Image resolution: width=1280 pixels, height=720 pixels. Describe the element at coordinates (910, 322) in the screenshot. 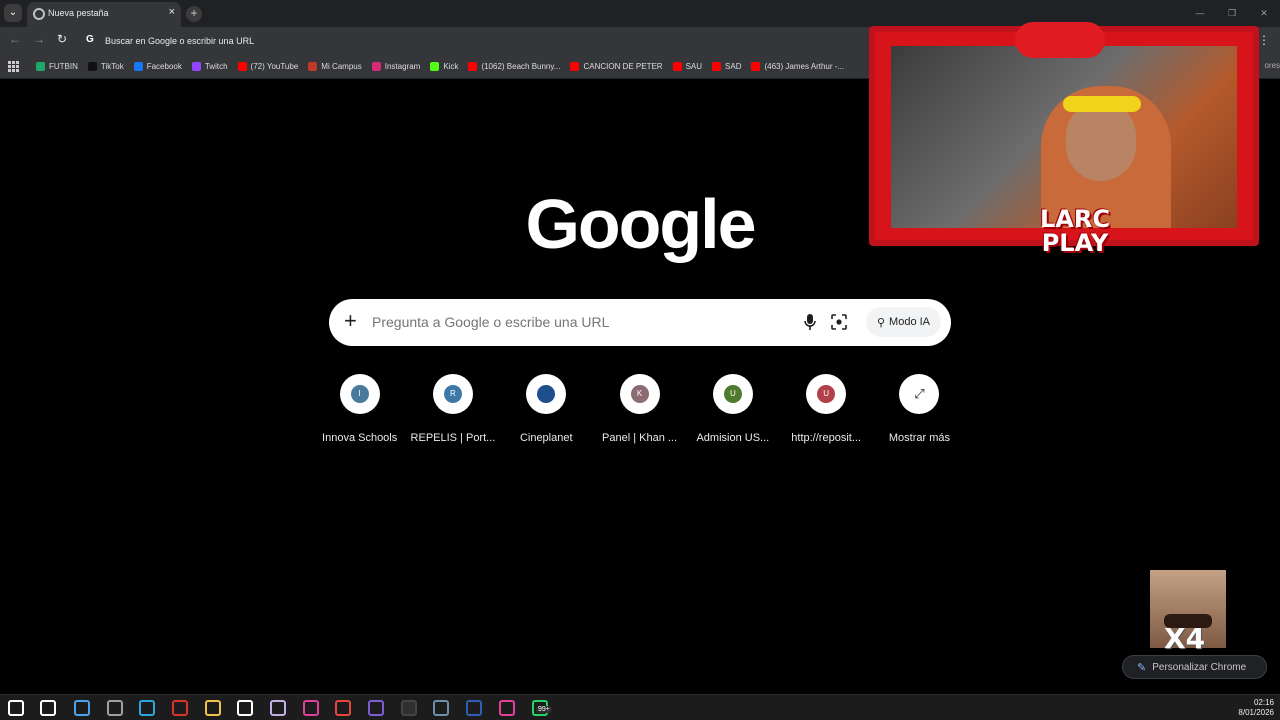

I see `ai-mode-label: Modo IA` at that location.